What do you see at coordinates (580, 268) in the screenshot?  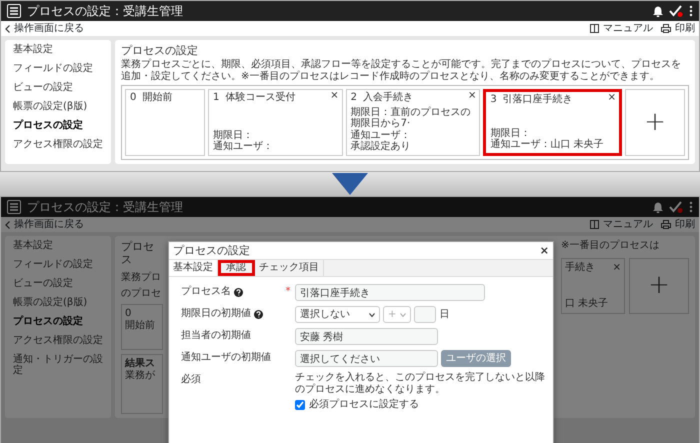 I see `step-name: 手続き` at bounding box center [580, 268].